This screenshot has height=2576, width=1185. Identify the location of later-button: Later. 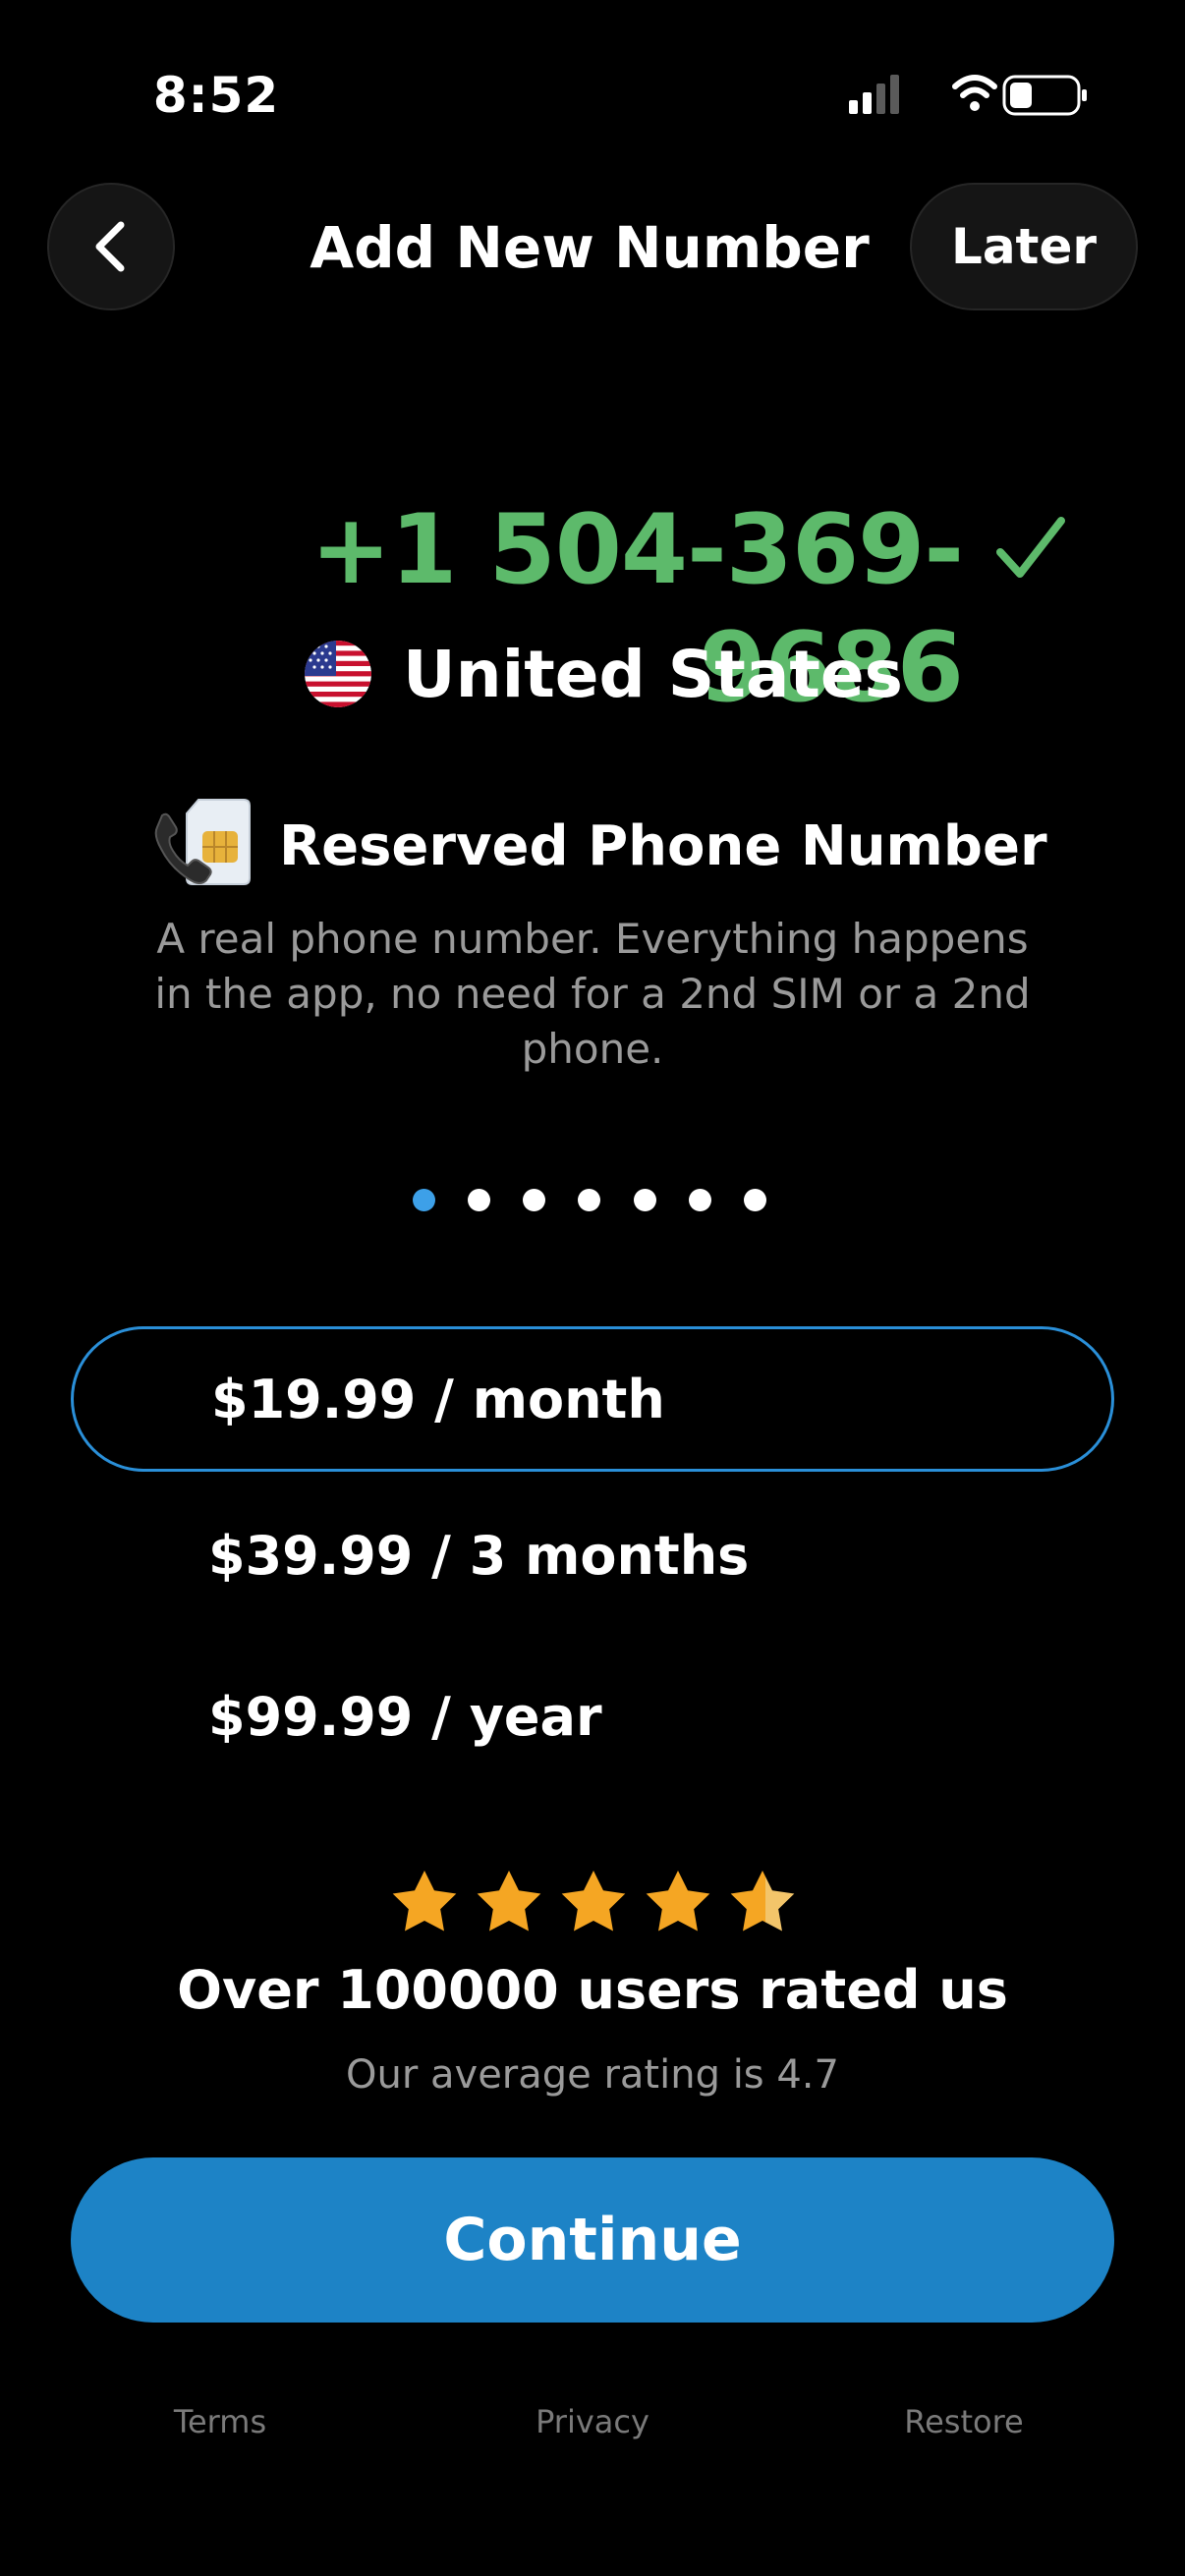
(1024, 246).